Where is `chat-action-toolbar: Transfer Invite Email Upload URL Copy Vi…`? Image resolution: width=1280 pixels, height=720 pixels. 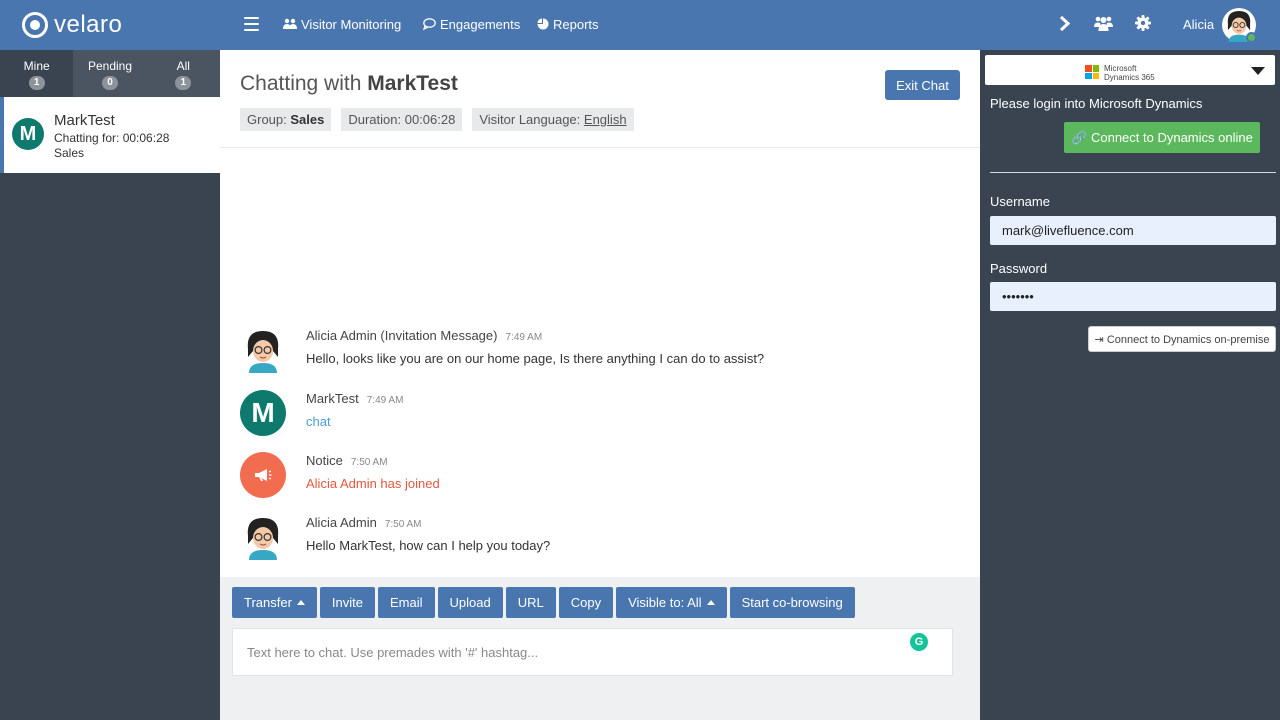
chat-action-toolbar: Transfer Invite Email Upload URL Copy Vi… is located at coordinates (543, 602).